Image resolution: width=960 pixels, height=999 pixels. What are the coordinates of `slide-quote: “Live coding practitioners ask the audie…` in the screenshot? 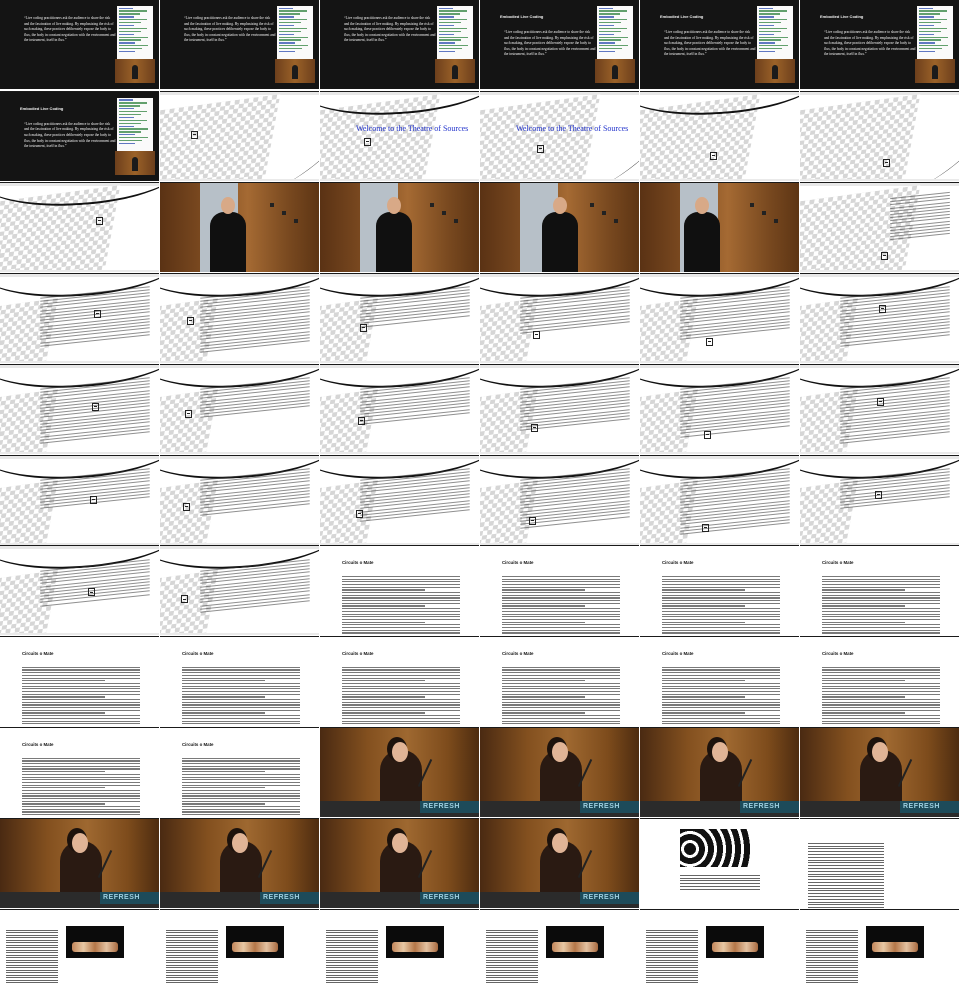 It's located at (870, 43).